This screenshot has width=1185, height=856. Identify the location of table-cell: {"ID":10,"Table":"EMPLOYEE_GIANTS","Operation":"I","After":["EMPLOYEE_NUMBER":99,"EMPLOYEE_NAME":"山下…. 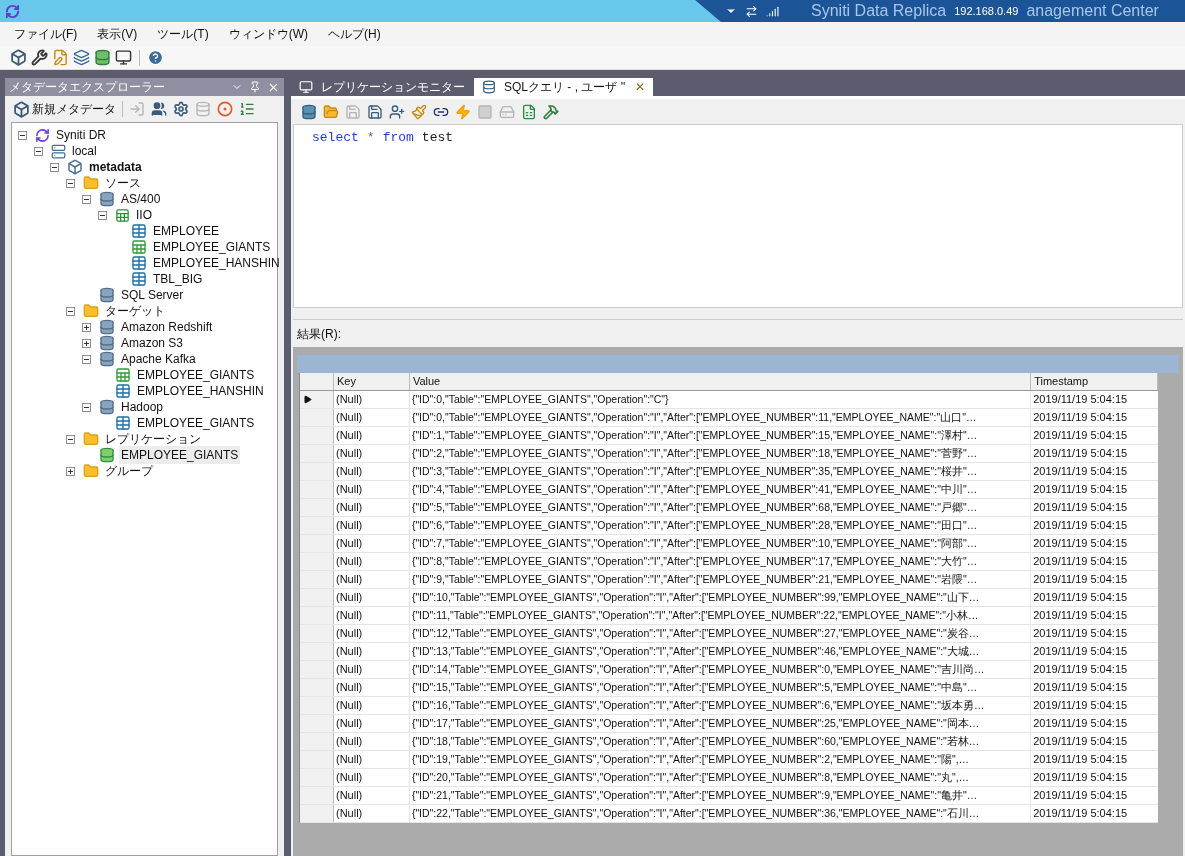
(720, 597).